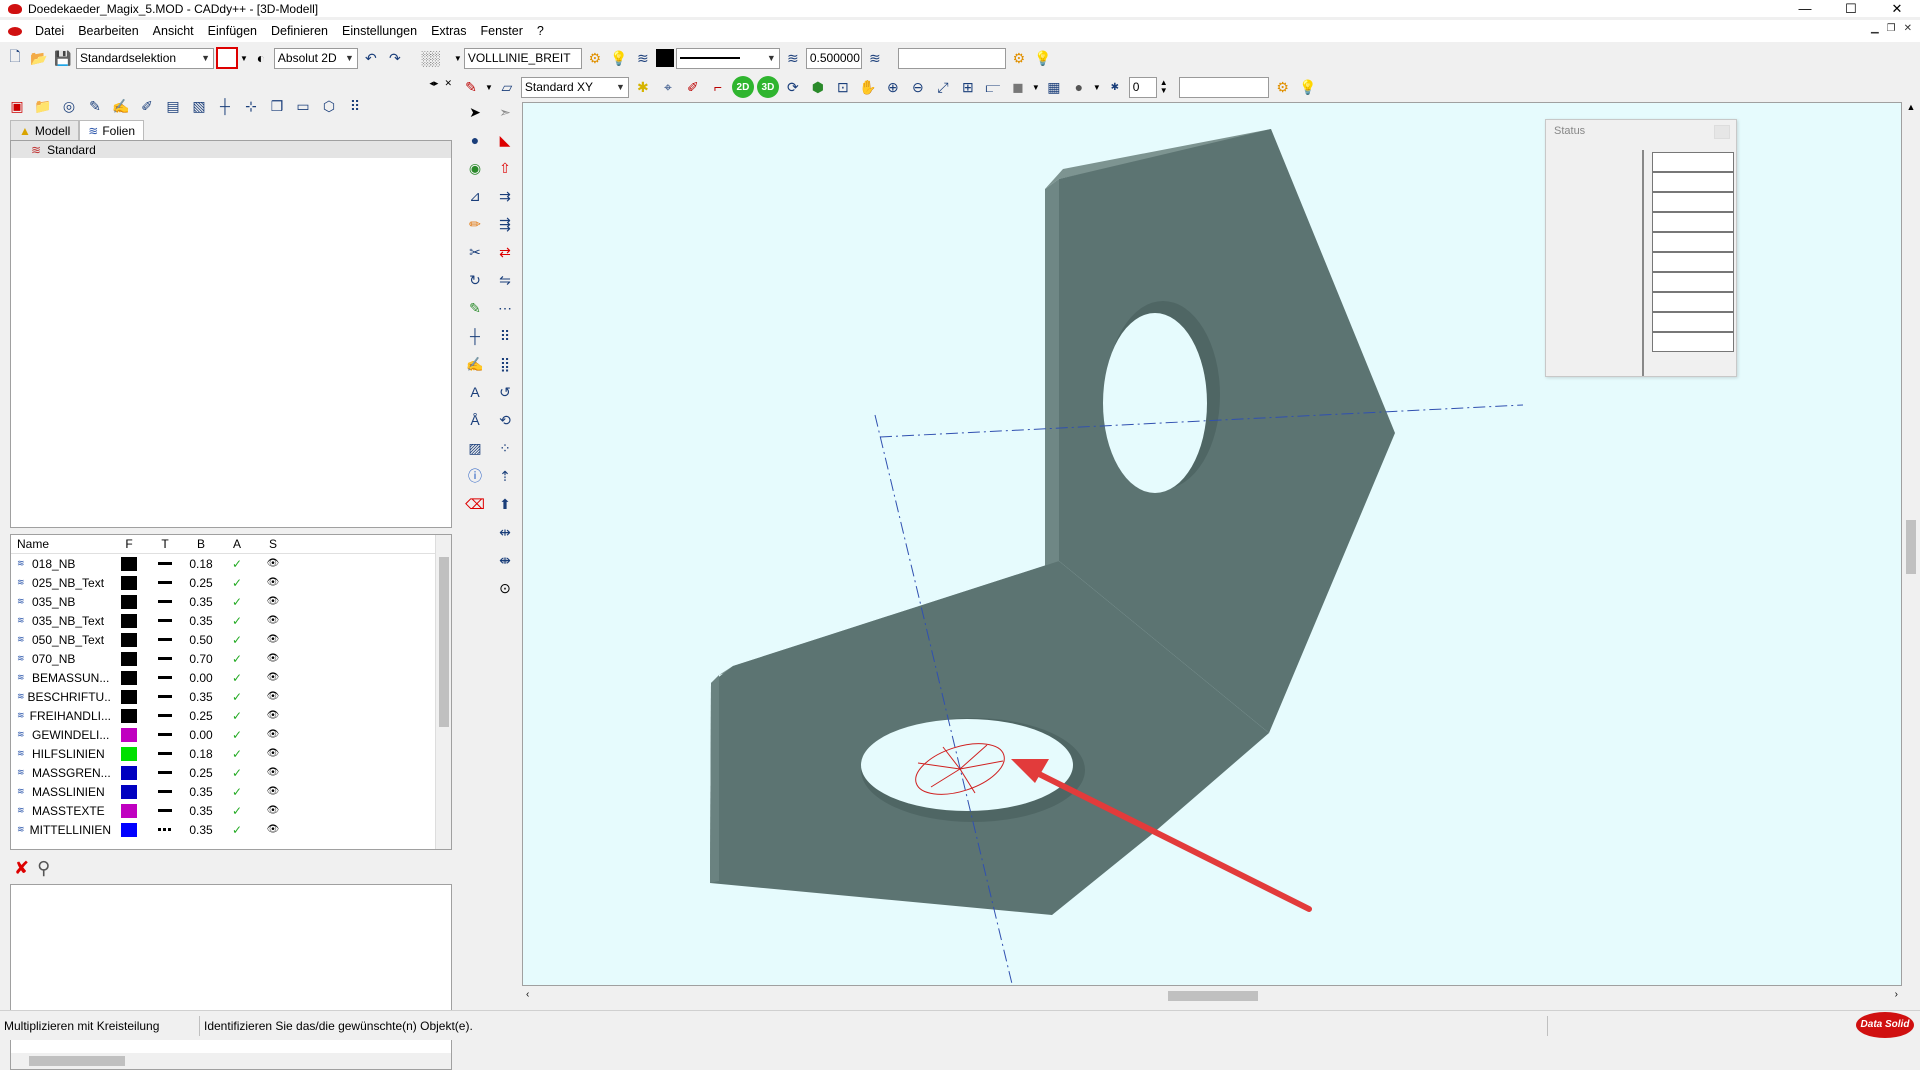 The width and height of the screenshot is (1920, 1070). Describe the element at coordinates (643, 87) in the screenshot. I see `light-snap-icon: ✱` at that location.